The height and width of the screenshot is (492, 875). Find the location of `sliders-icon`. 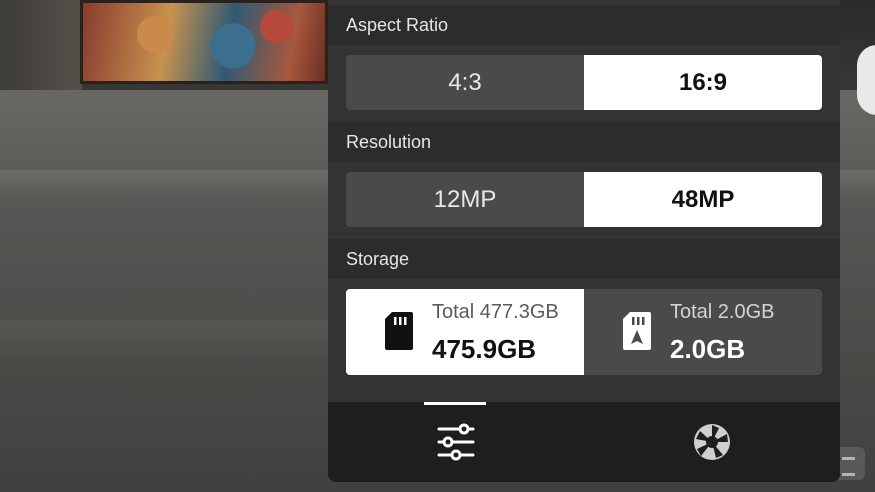

sliders-icon is located at coordinates (456, 442).